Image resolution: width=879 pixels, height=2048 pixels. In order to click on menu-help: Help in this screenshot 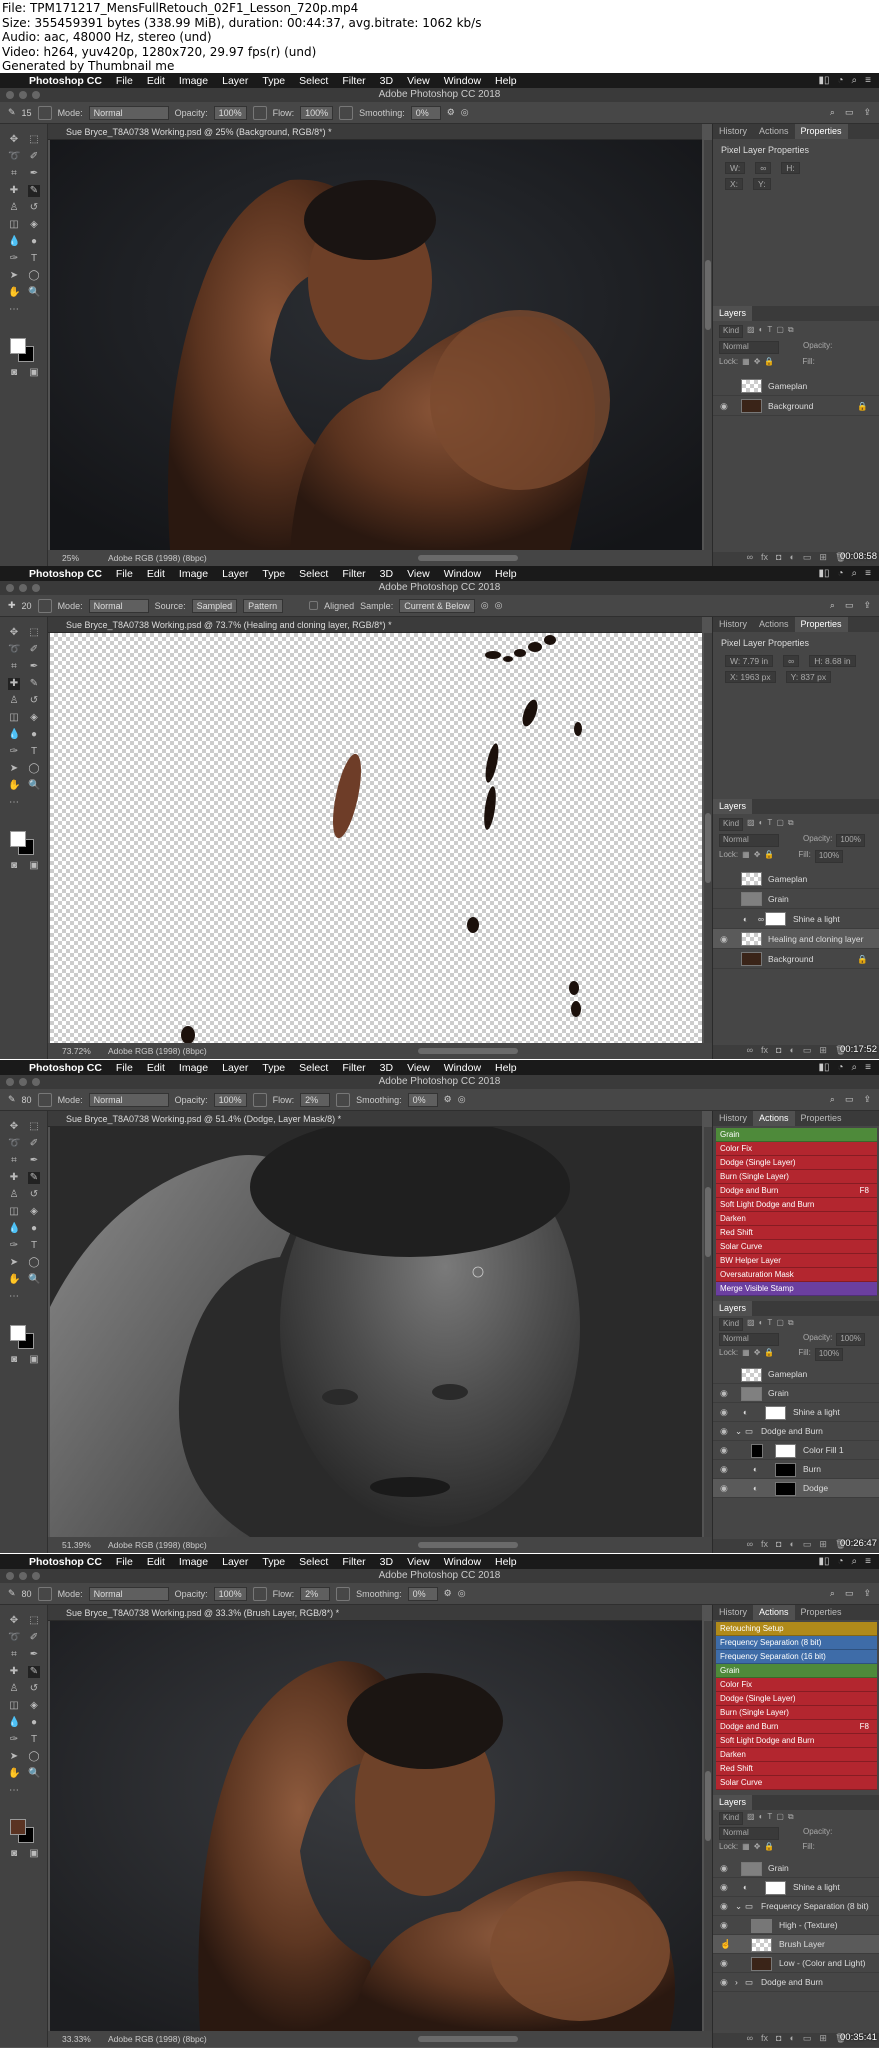, I will do `click(506, 1562)`.